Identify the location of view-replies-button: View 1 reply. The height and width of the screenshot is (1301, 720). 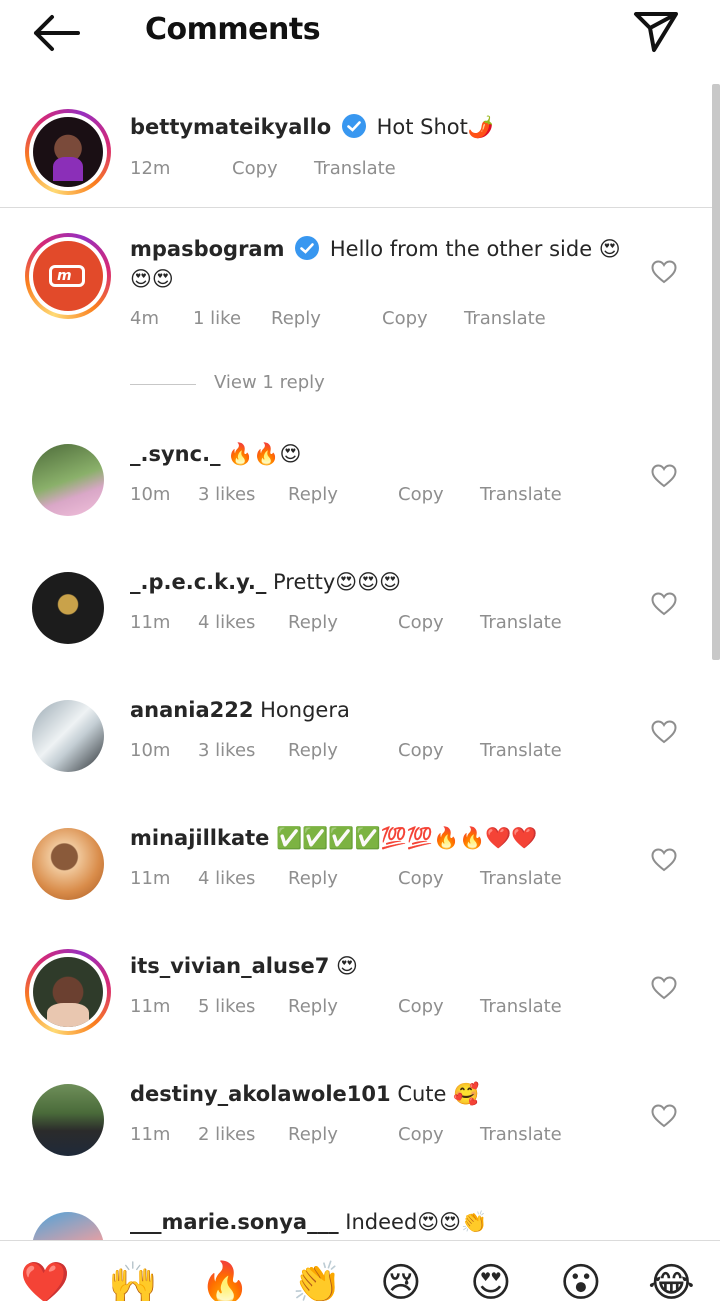
(260, 385).